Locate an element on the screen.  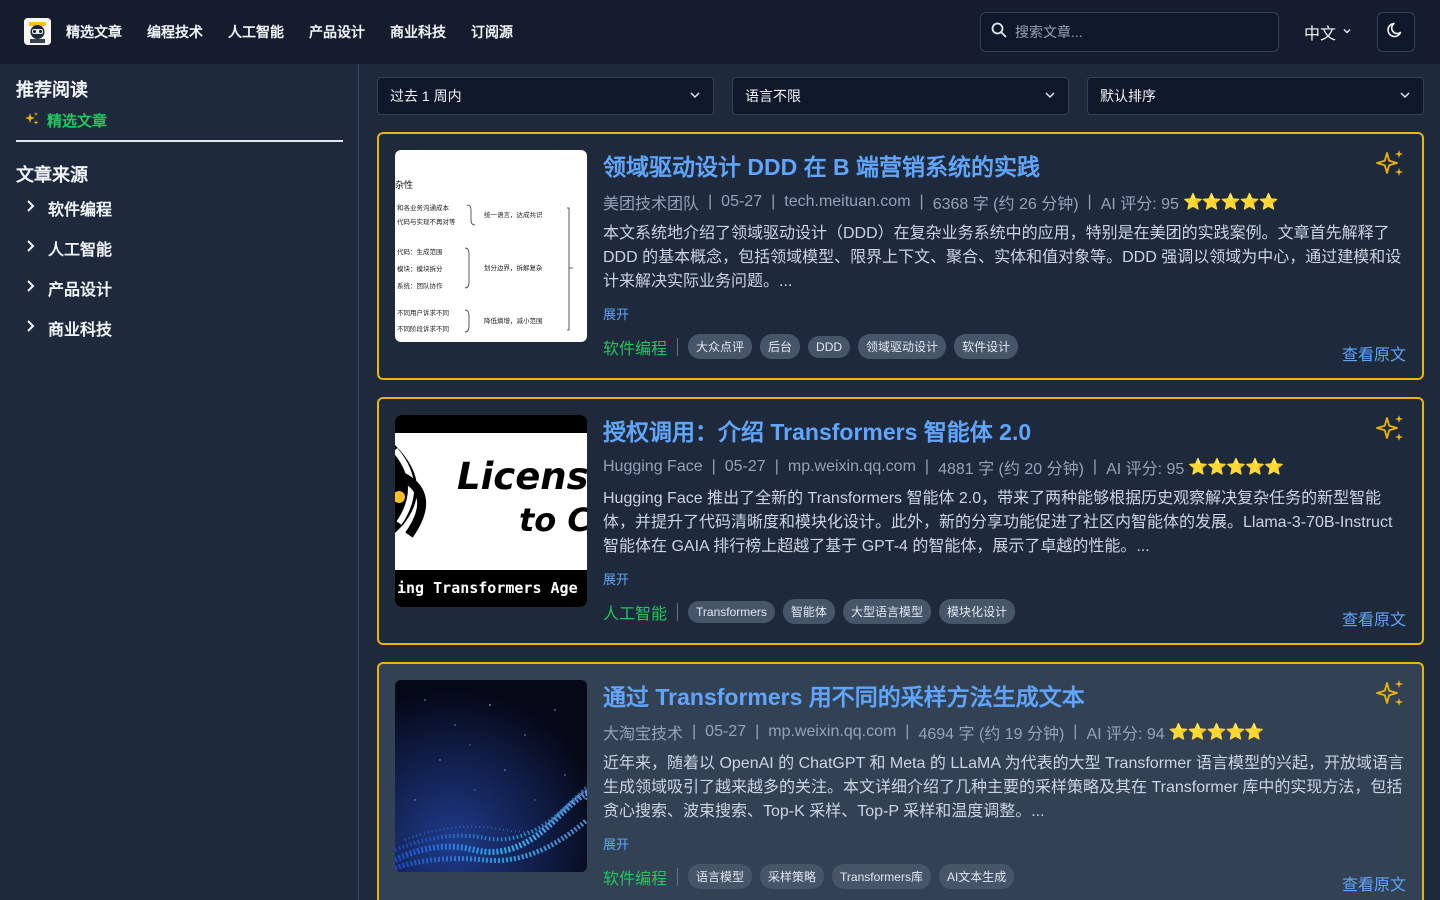
sparkles-icon is located at coordinates (32, 121).